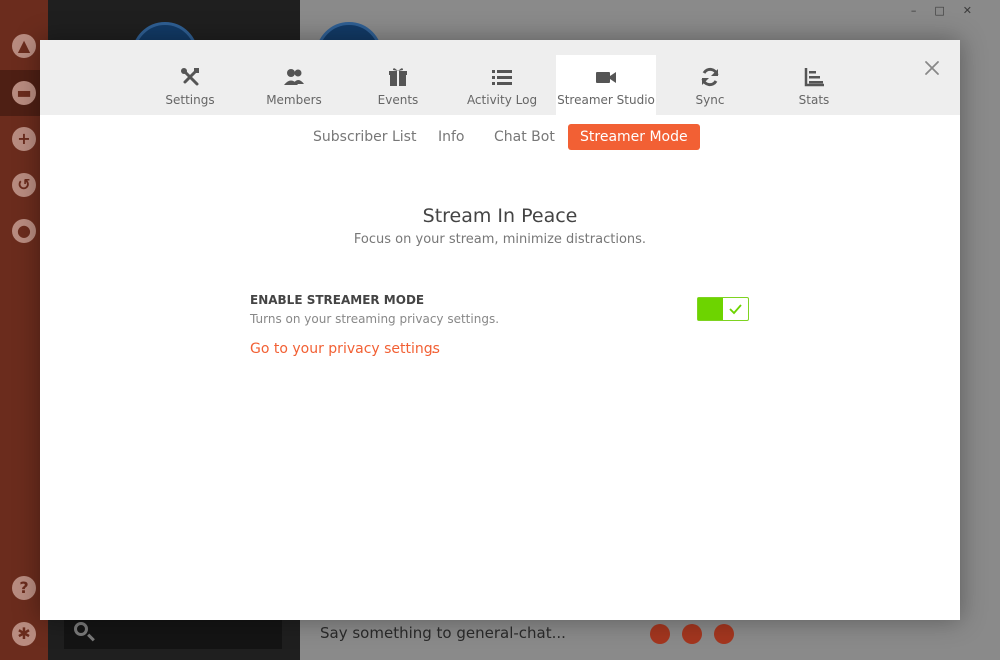  What do you see at coordinates (710, 77) in the screenshot?
I see `sync-icon` at bounding box center [710, 77].